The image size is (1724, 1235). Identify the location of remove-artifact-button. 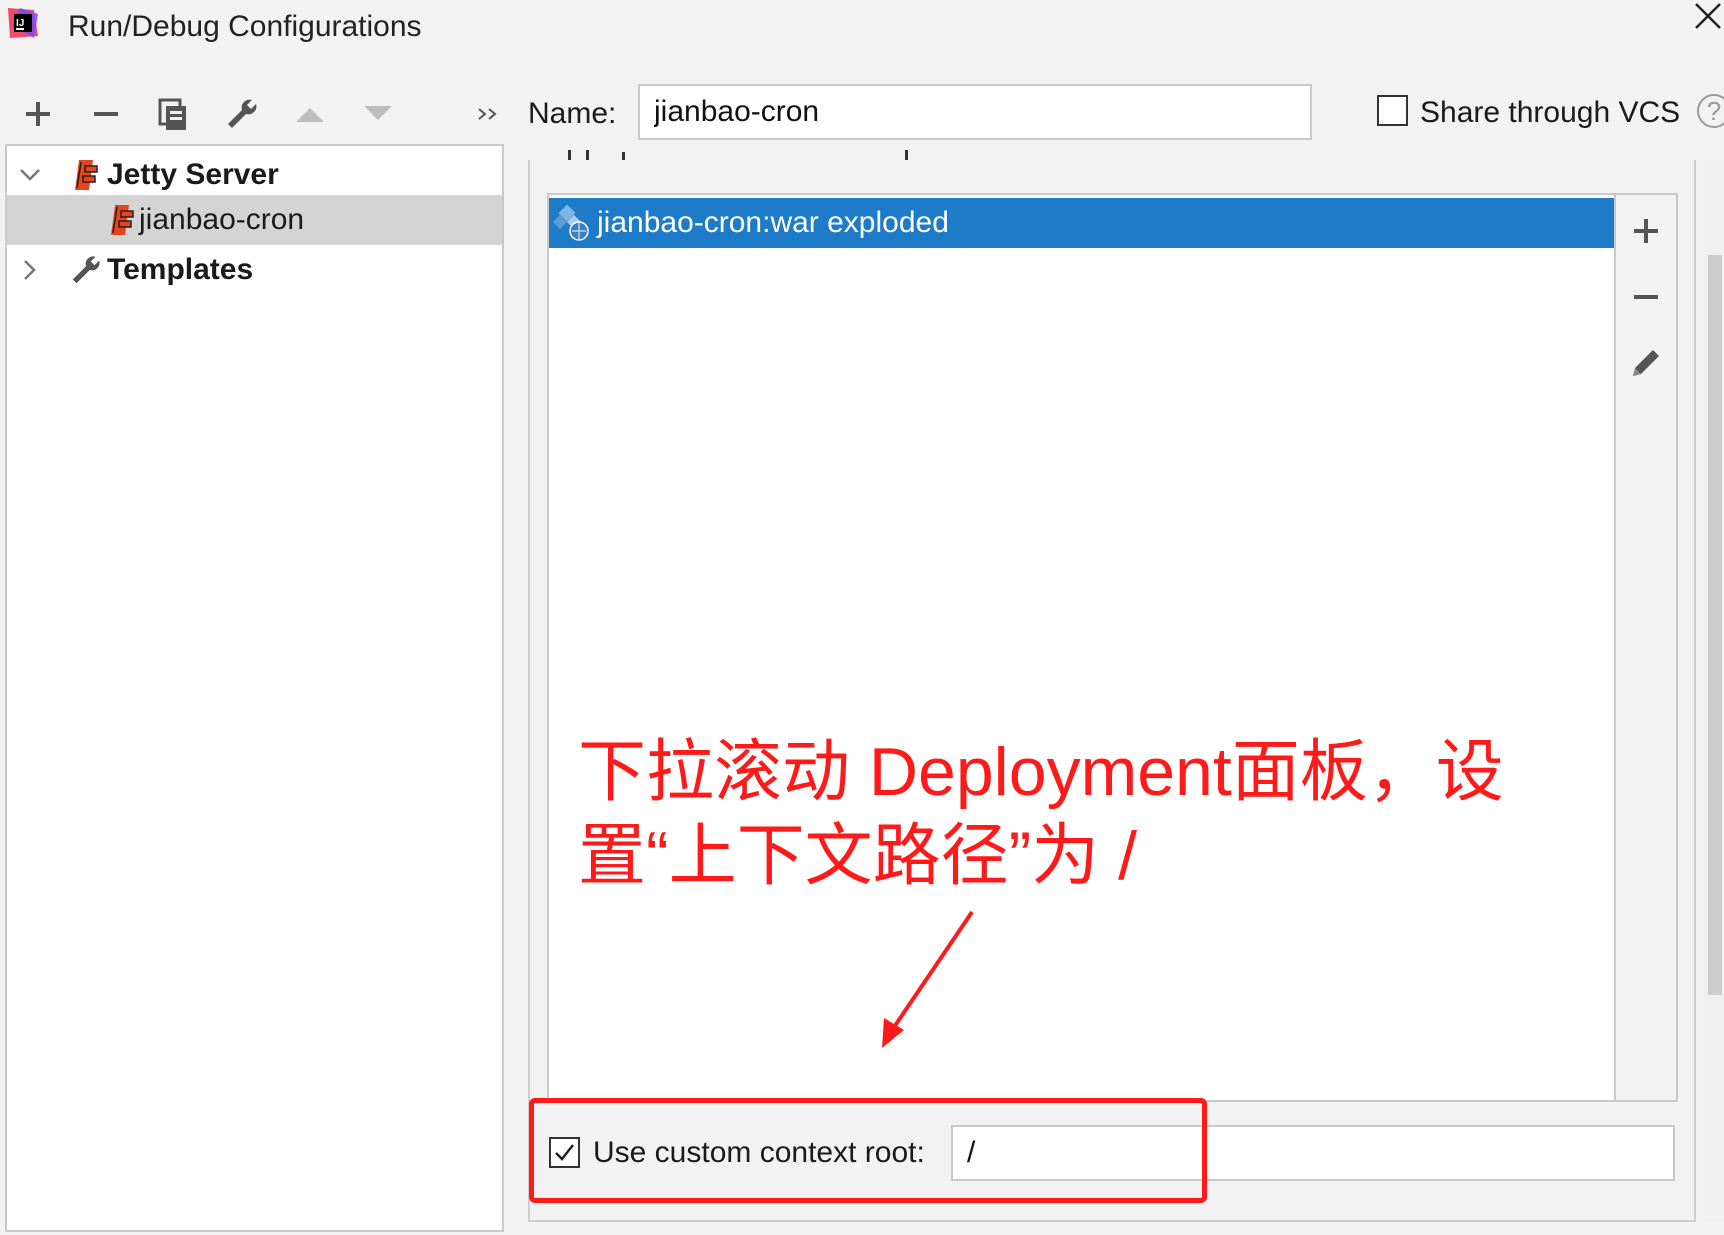
(1646, 297).